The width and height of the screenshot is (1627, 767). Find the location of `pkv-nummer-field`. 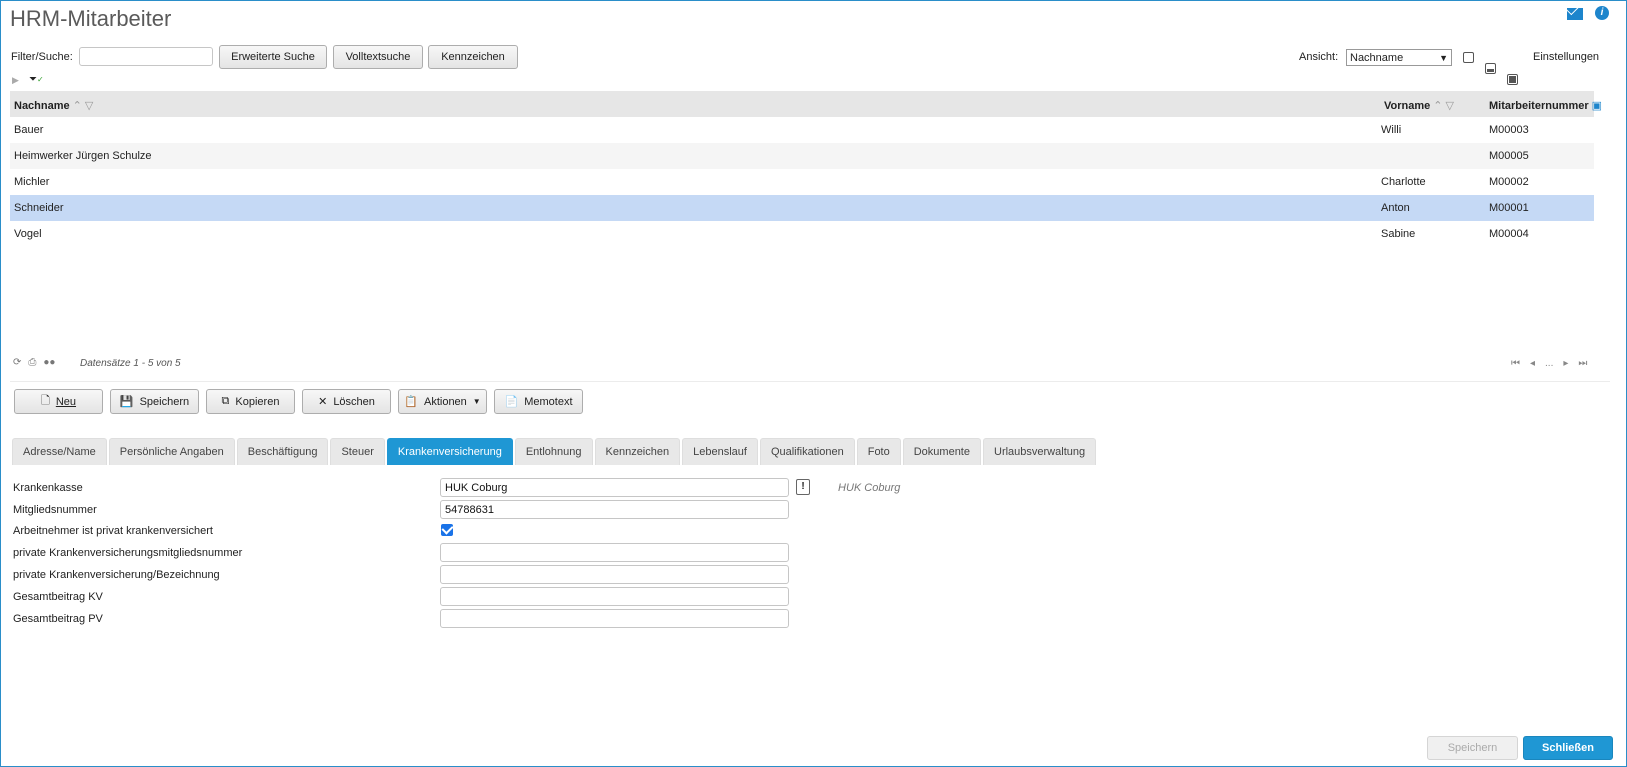

pkv-nummer-field is located at coordinates (614, 552).